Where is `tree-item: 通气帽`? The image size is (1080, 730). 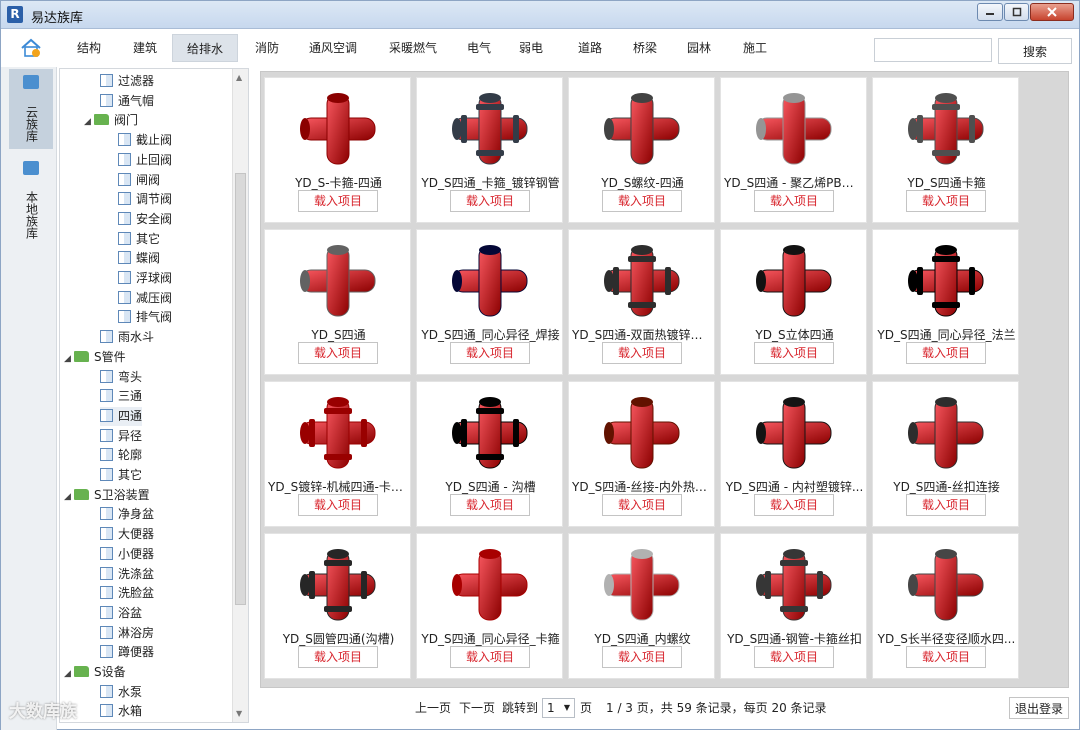 tree-item: 通气帽 is located at coordinates (127, 101).